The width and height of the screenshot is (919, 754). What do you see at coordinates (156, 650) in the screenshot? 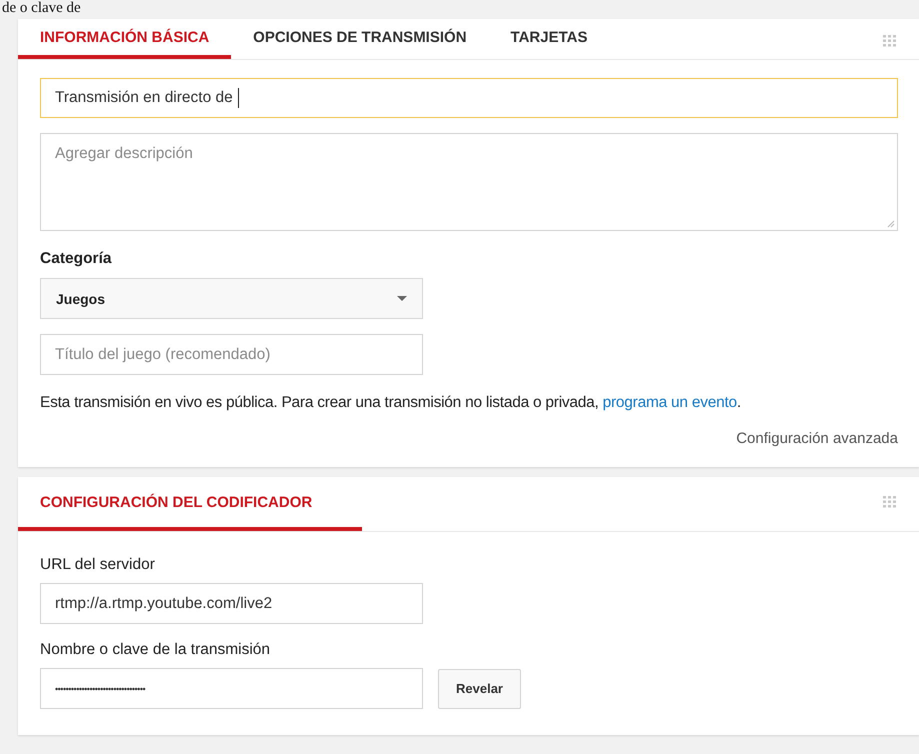
I see `stream-key-label: Nombre o clave de la transmisión` at bounding box center [156, 650].